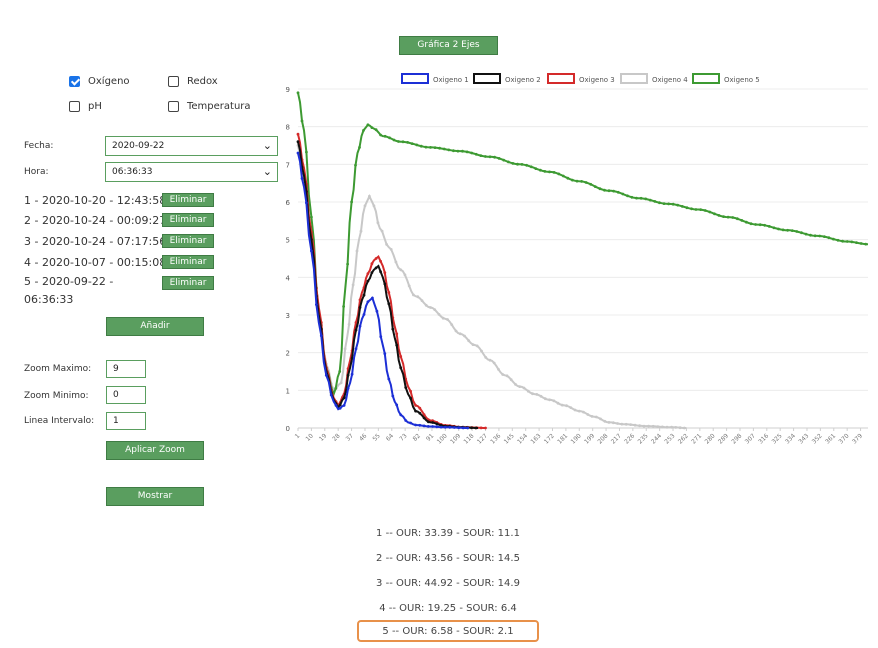  I want to click on y-tick-label: 6, so click(288, 203).